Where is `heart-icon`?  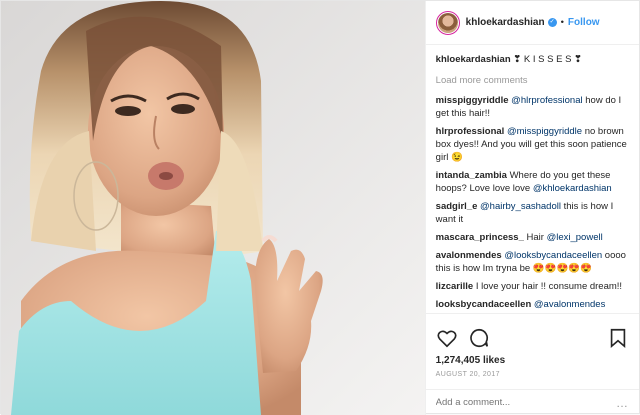
heart-icon is located at coordinates (447, 338).